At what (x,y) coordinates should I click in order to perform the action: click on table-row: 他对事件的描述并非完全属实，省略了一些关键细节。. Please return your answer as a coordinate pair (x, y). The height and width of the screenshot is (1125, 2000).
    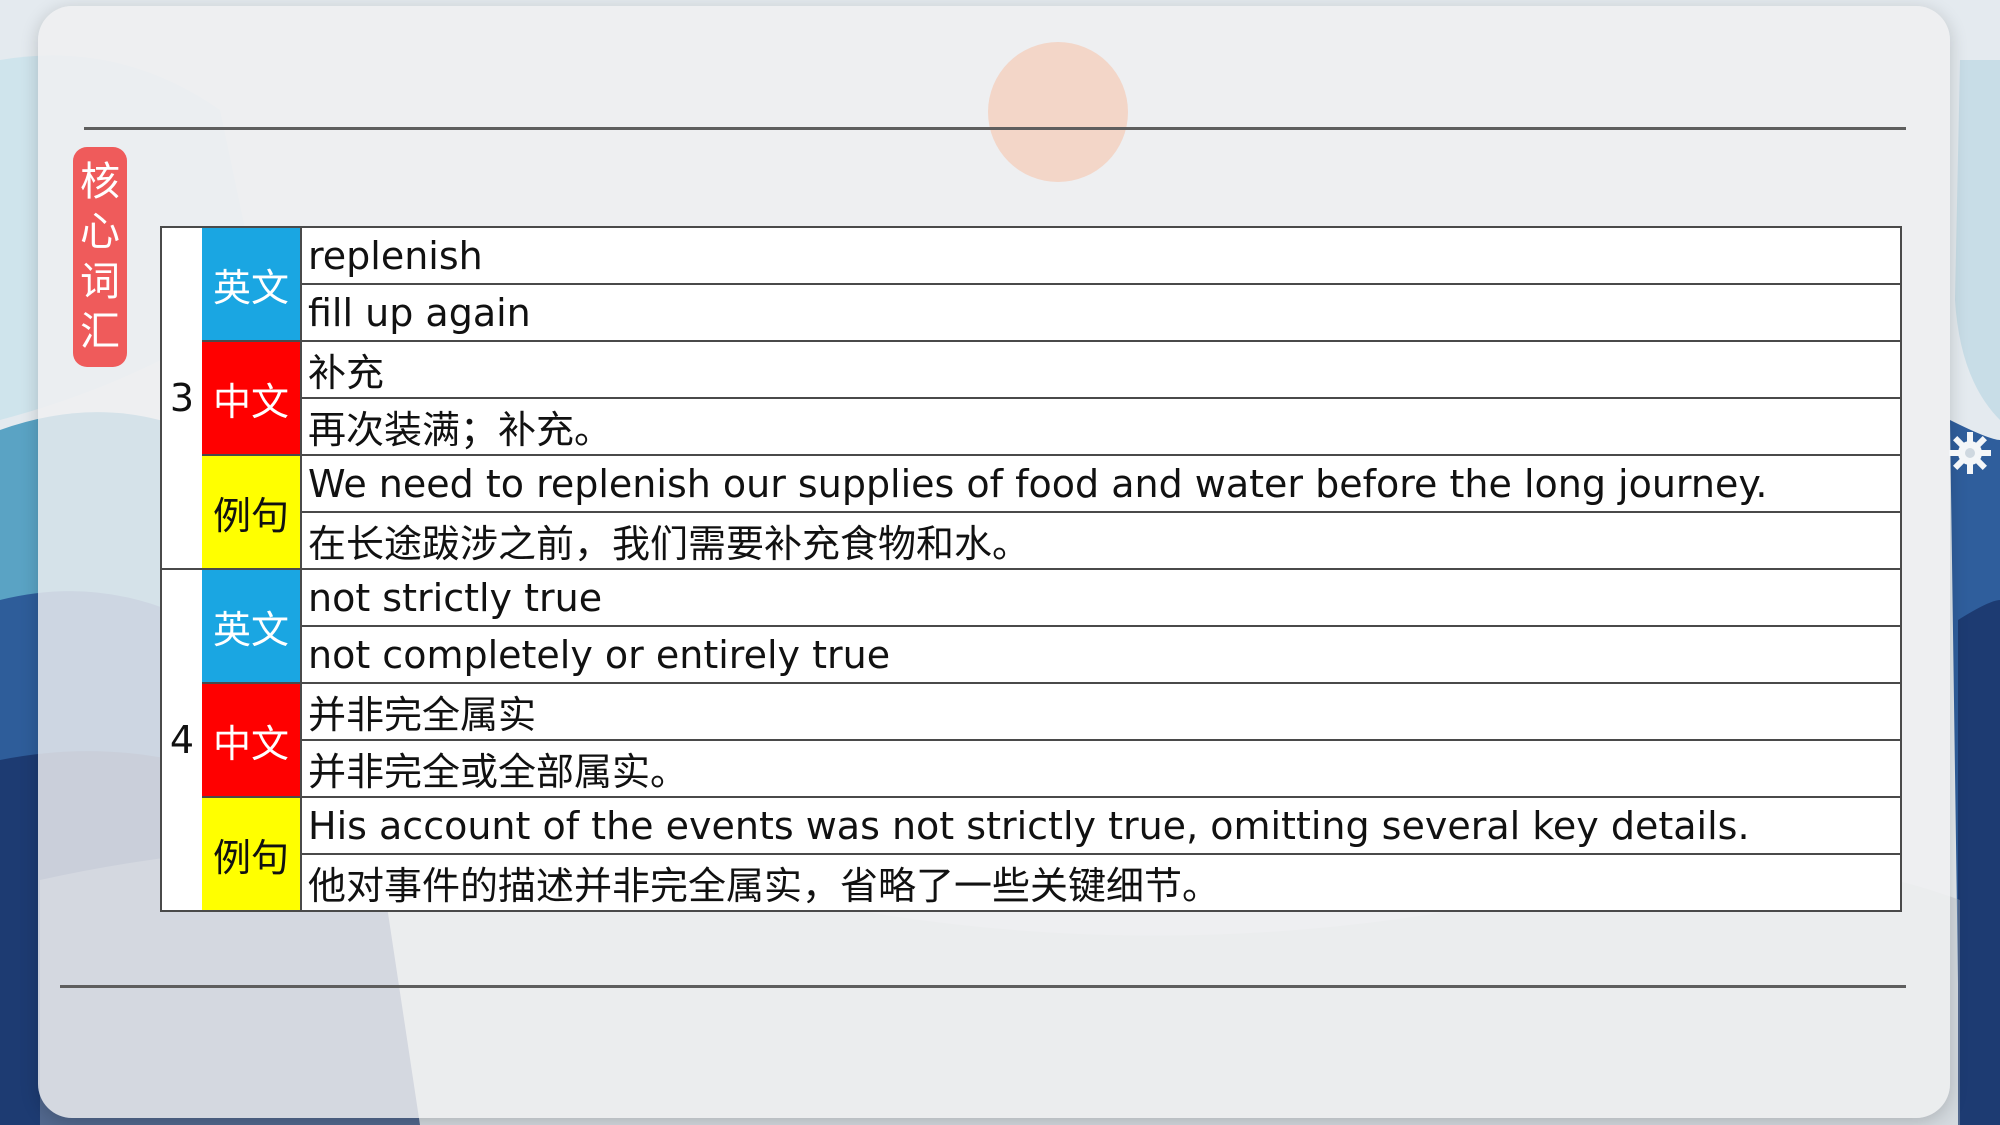
    Looking at the image, I should click on (1031, 882).